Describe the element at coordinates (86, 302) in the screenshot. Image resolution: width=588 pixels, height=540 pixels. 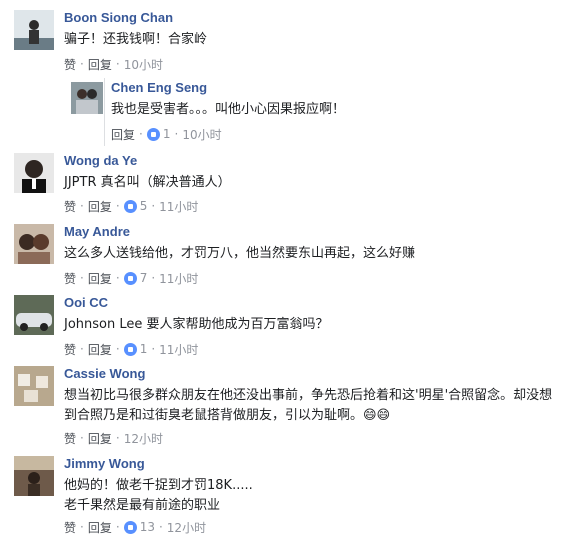
I see `commenter-name: Ooi CC` at that location.